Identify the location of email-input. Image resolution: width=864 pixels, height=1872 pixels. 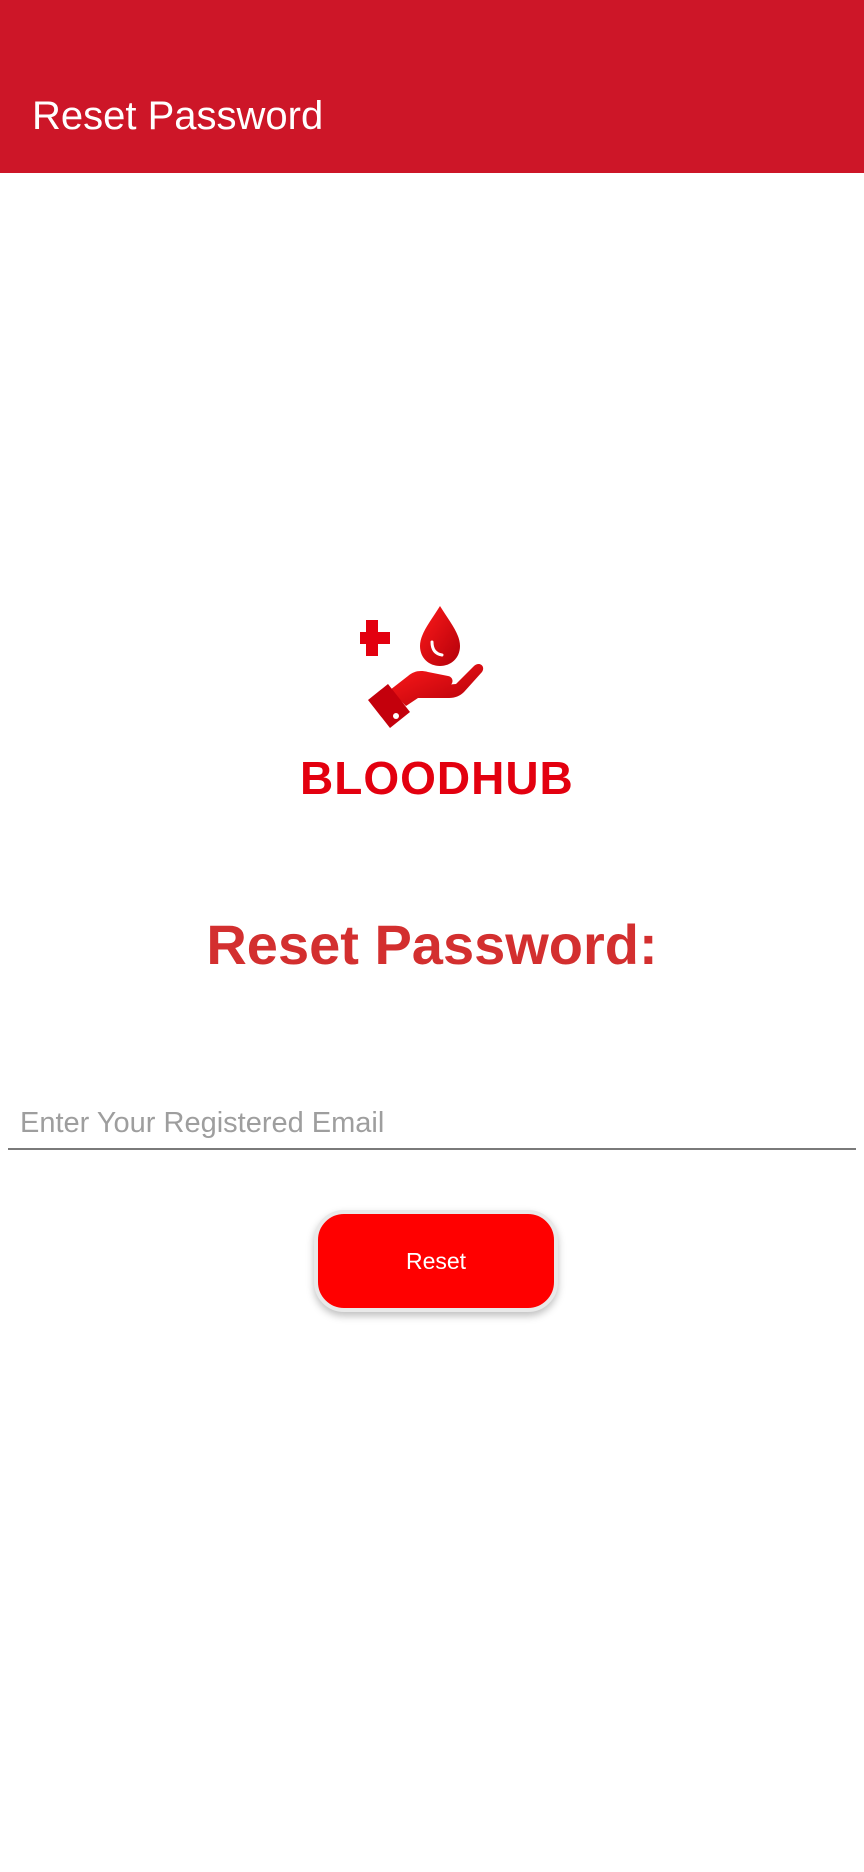
(432, 1124).